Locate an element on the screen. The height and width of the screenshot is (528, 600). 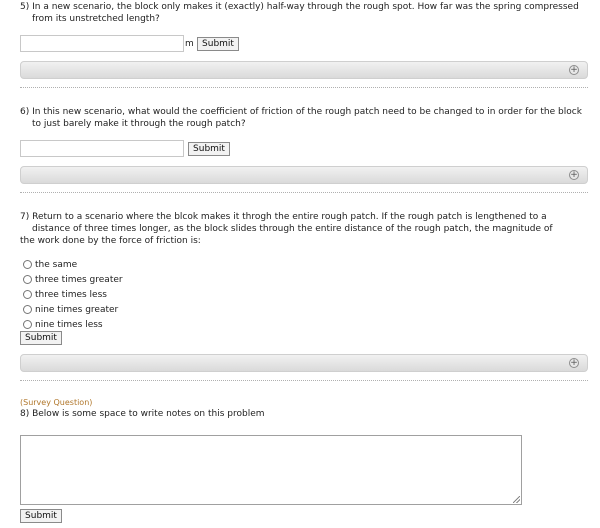
q5-answer-input is located at coordinates (102, 43).